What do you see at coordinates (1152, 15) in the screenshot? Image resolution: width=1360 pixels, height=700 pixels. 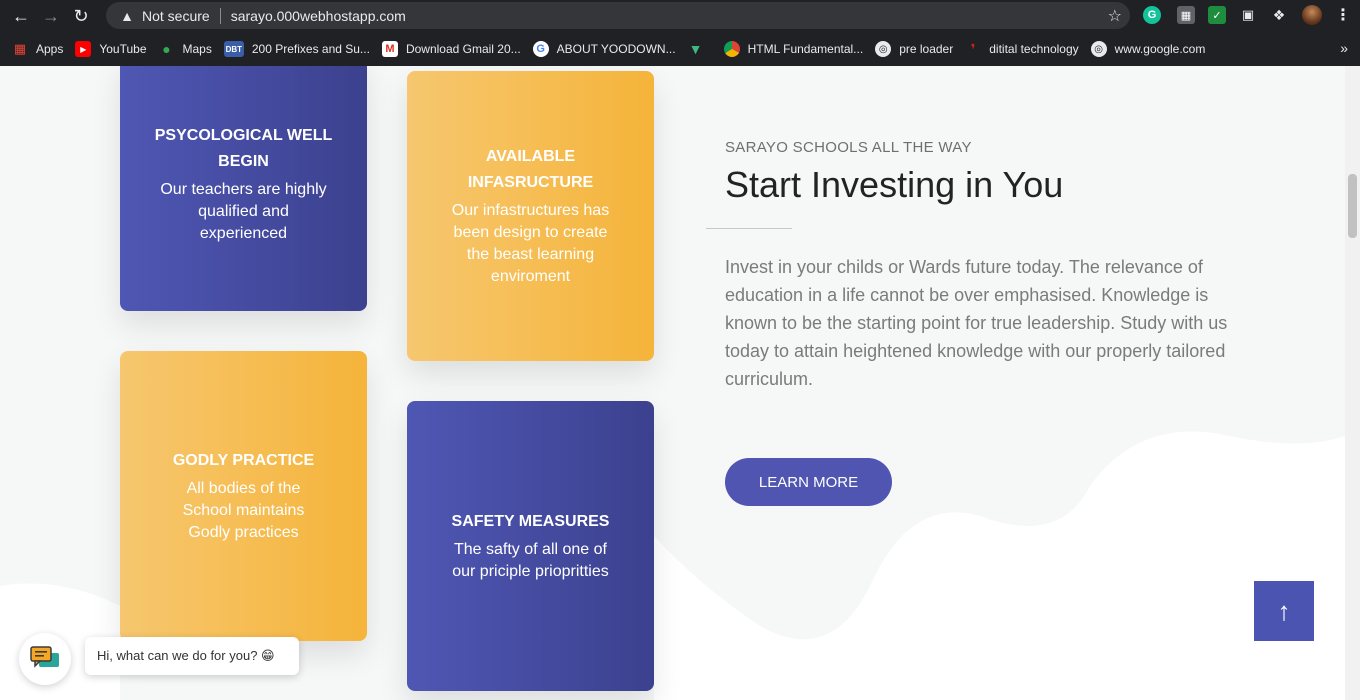 I see `grammarly-extension-icon: G` at bounding box center [1152, 15].